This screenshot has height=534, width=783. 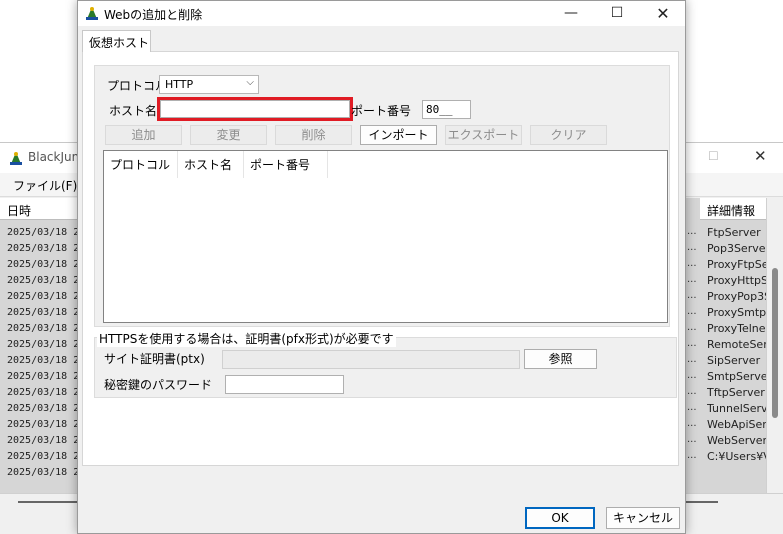 I want to click on port-label: ポート番号, so click(x=381, y=111).